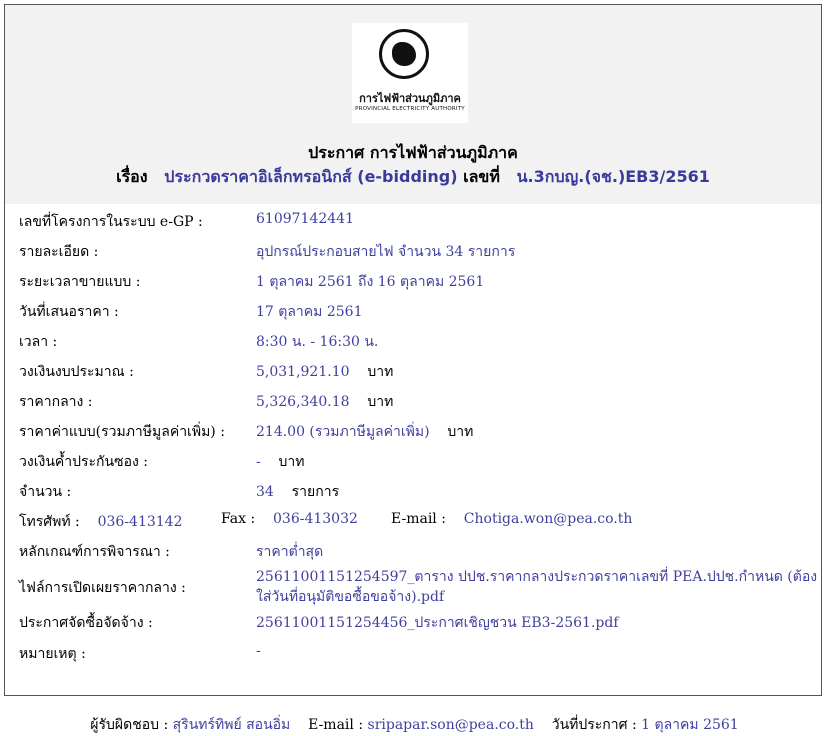  What do you see at coordinates (59, 252) in the screenshot?
I see `description-label: รายละเอียด :` at bounding box center [59, 252].